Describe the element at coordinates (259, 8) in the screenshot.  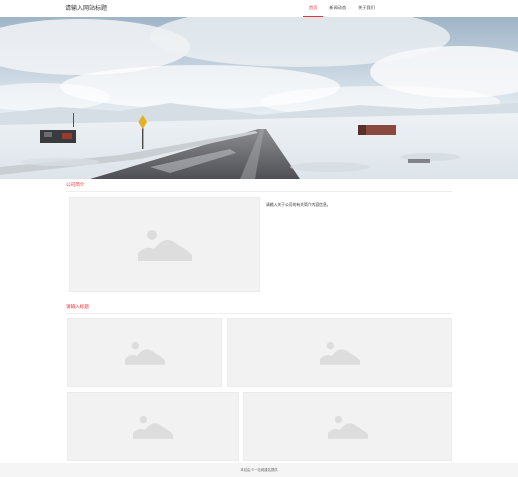
I see `site-header: 请输入网站标题 首页 新闻动态 关于我们` at that location.